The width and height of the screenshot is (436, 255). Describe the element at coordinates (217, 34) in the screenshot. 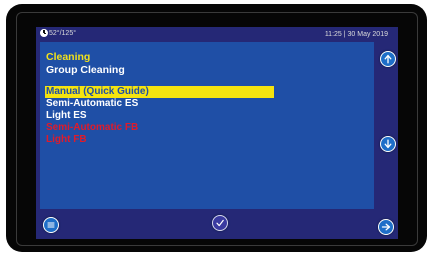

I see `status-bar: 52°/125° 11:25 | 30 May 2019` at that location.